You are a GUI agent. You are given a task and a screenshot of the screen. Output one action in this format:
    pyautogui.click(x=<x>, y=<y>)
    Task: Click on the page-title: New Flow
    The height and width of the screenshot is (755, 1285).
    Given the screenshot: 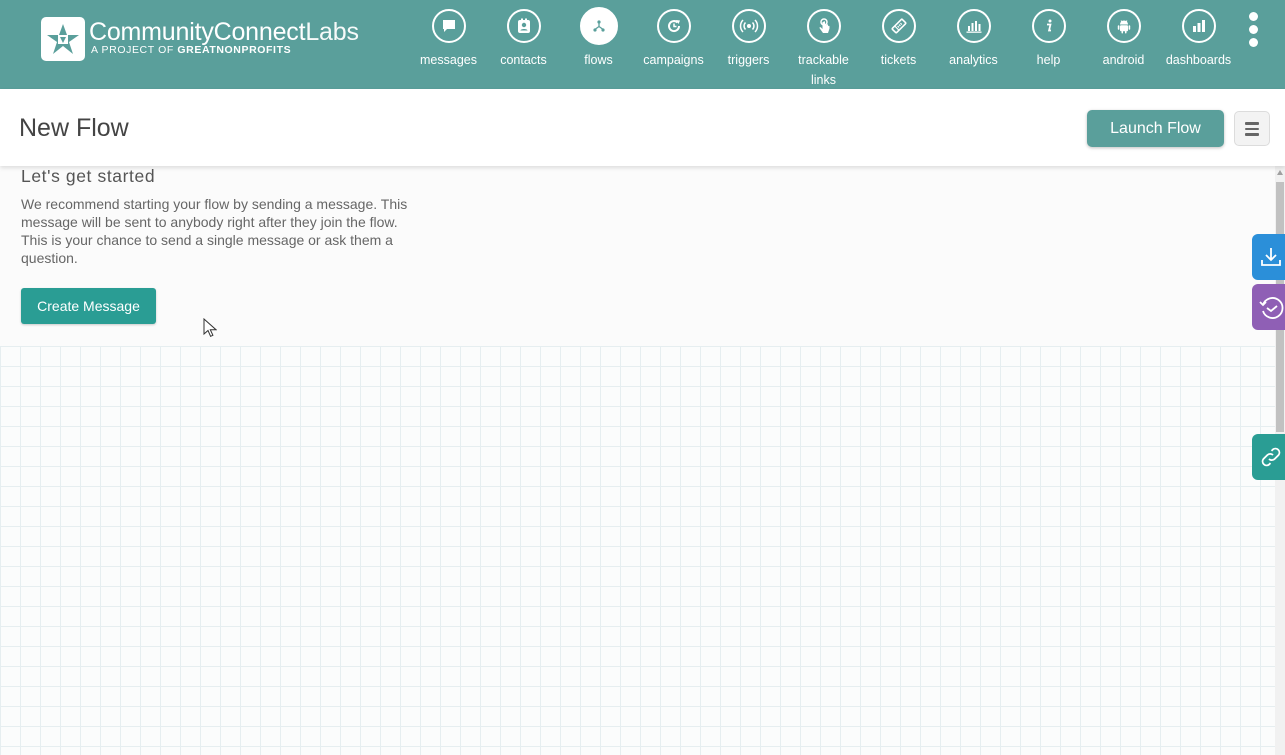 What is the action you would take?
    pyautogui.click(x=74, y=128)
    